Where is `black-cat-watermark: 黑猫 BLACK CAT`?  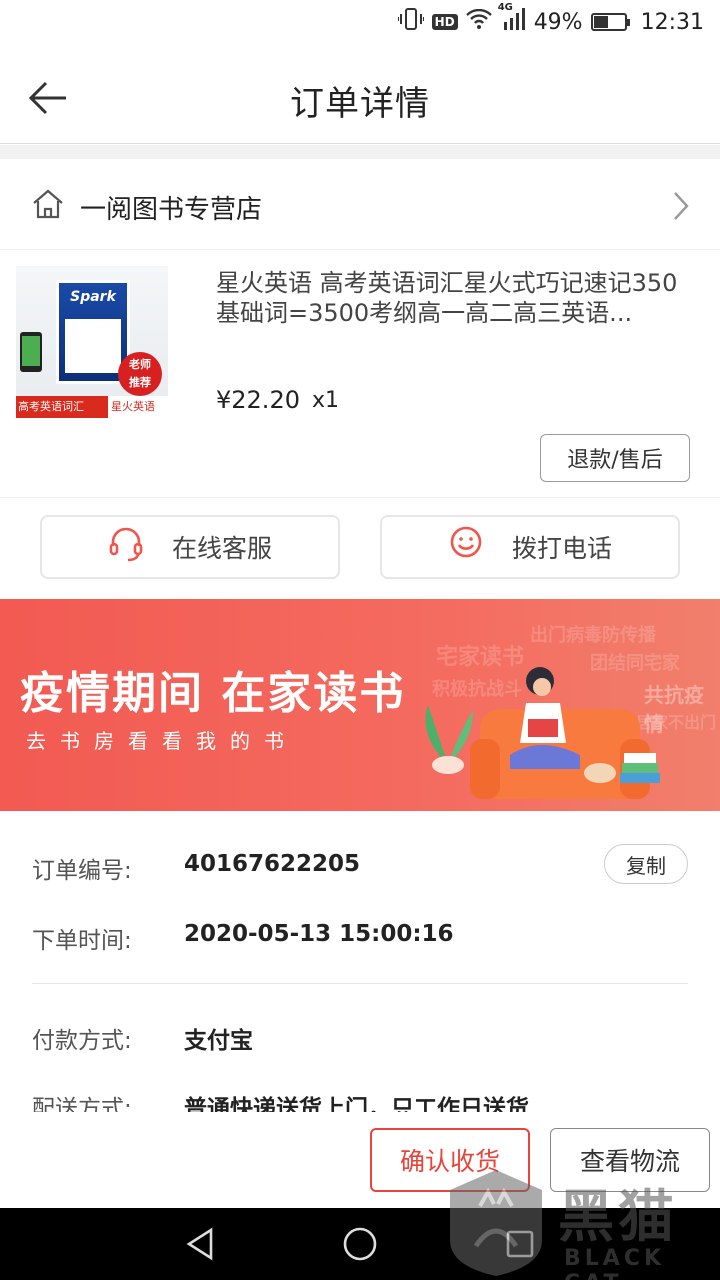
black-cat-watermark: 黑猫 BLACK CAT is located at coordinates (581, 1223).